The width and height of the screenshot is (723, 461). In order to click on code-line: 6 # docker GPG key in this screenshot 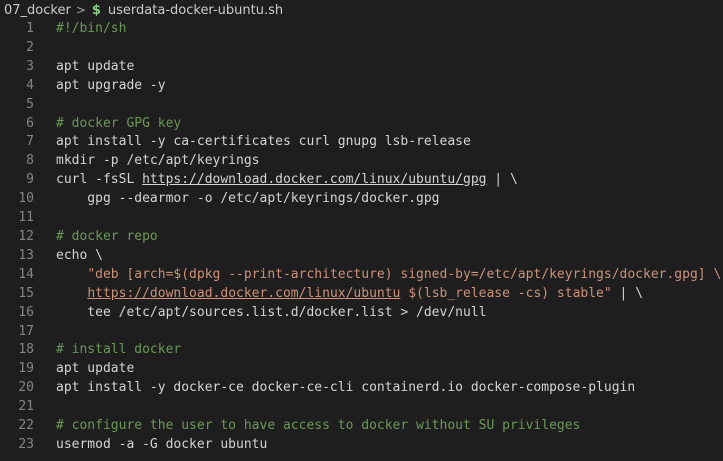, I will do `click(361, 124)`.